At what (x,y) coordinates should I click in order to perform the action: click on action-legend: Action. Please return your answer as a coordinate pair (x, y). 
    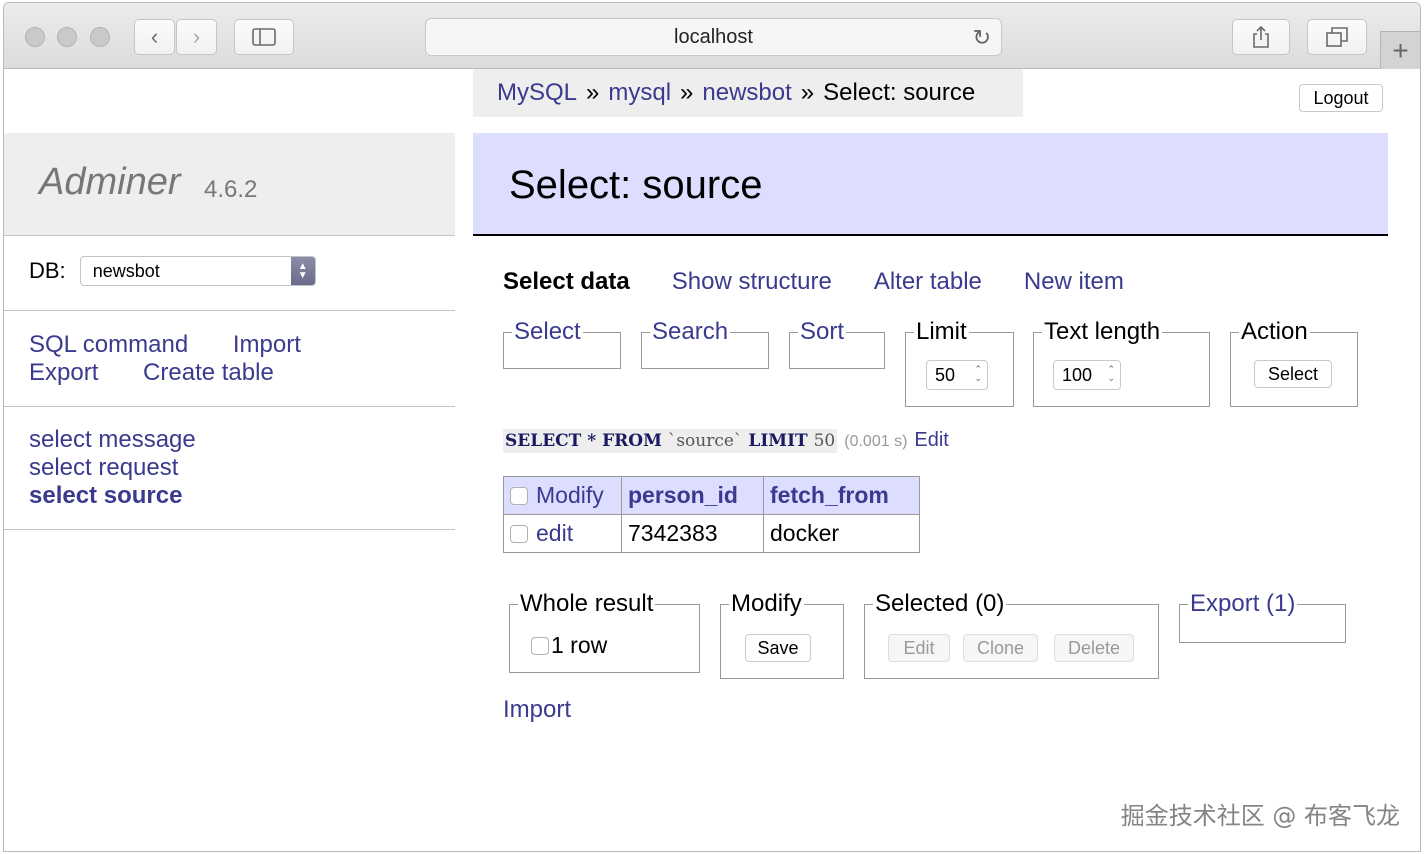
    Looking at the image, I should click on (1274, 331).